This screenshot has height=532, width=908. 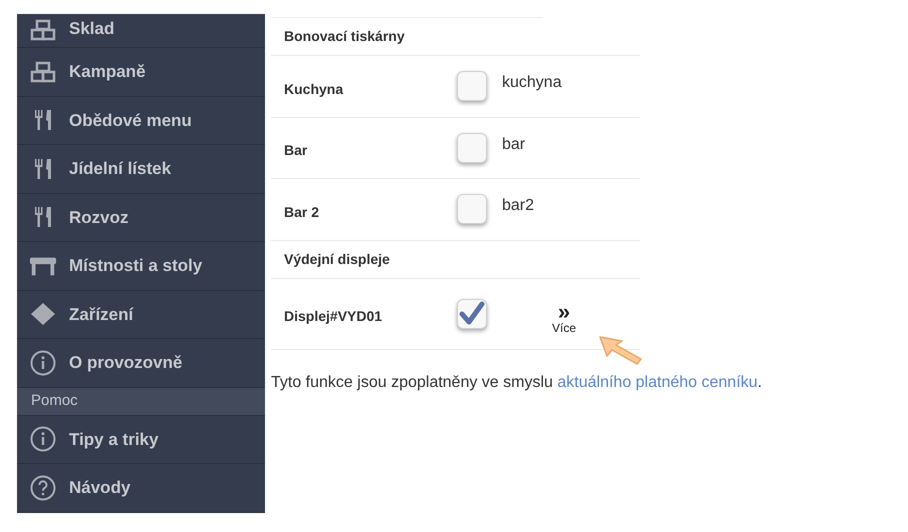 What do you see at coordinates (43, 314) in the screenshot?
I see `diamond-icon` at bounding box center [43, 314].